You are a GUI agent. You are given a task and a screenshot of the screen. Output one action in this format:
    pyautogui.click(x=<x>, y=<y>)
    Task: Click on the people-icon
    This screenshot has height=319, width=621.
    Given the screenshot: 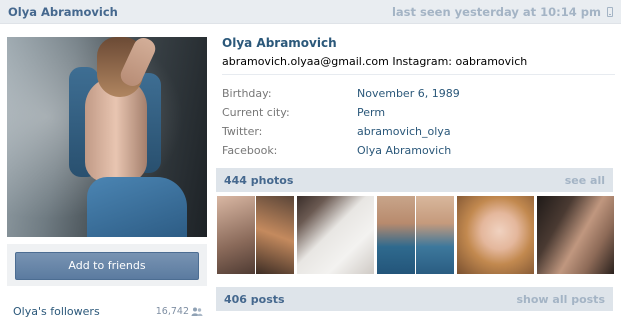 What is the action you would take?
    pyautogui.click(x=197, y=311)
    